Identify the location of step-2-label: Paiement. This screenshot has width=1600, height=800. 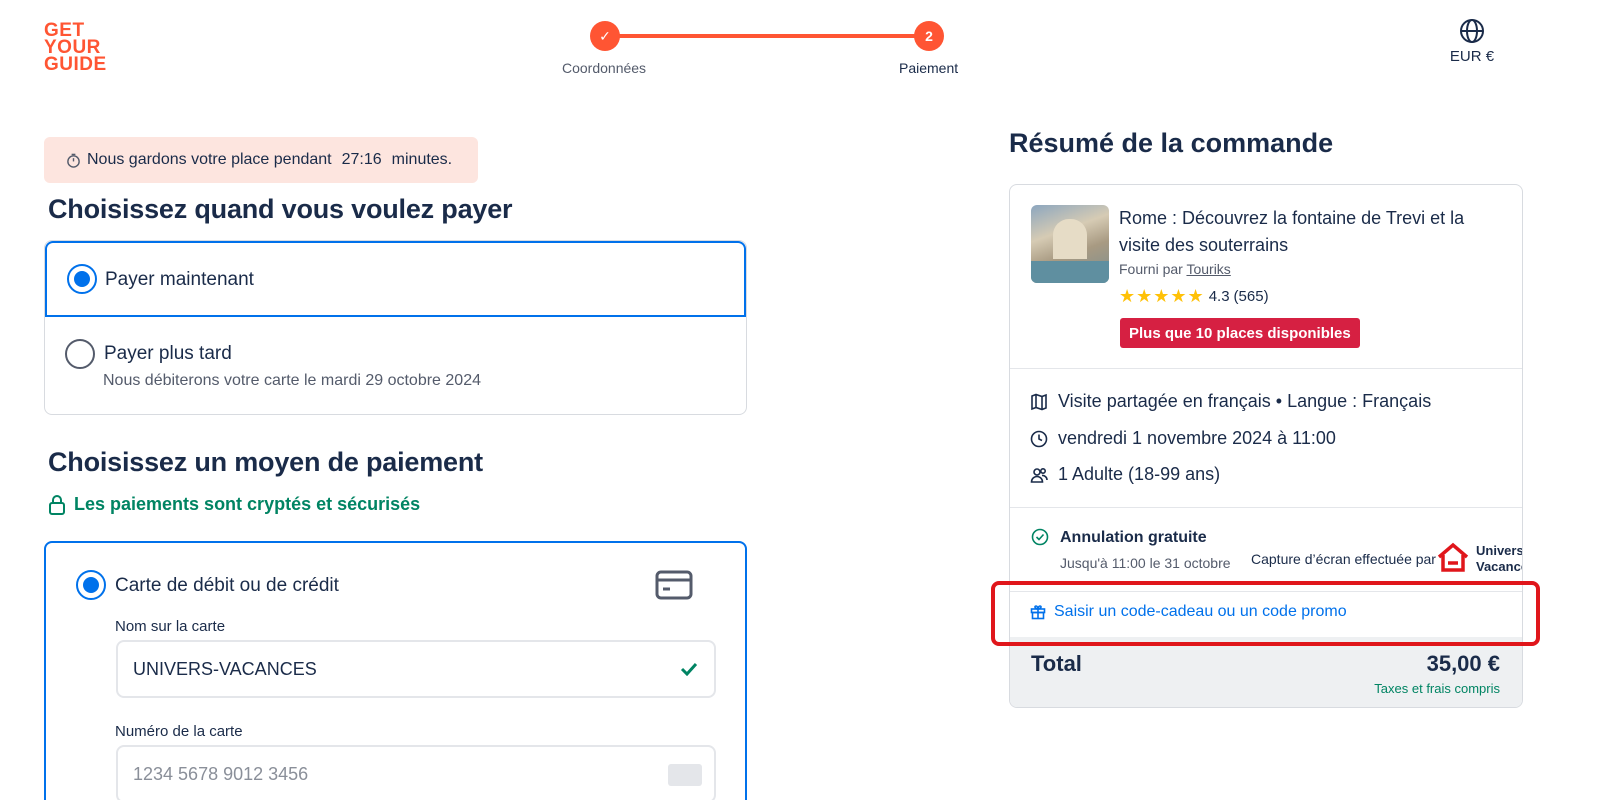
(929, 68).